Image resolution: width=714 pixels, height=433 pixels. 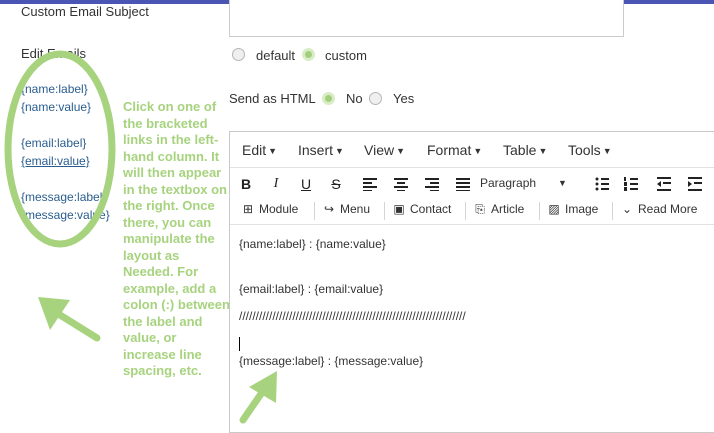 What do you see at coordinates (69, 319) in the screenshot?
I see `green-arrow-up-left-icon` at bounding box center [69, 319].